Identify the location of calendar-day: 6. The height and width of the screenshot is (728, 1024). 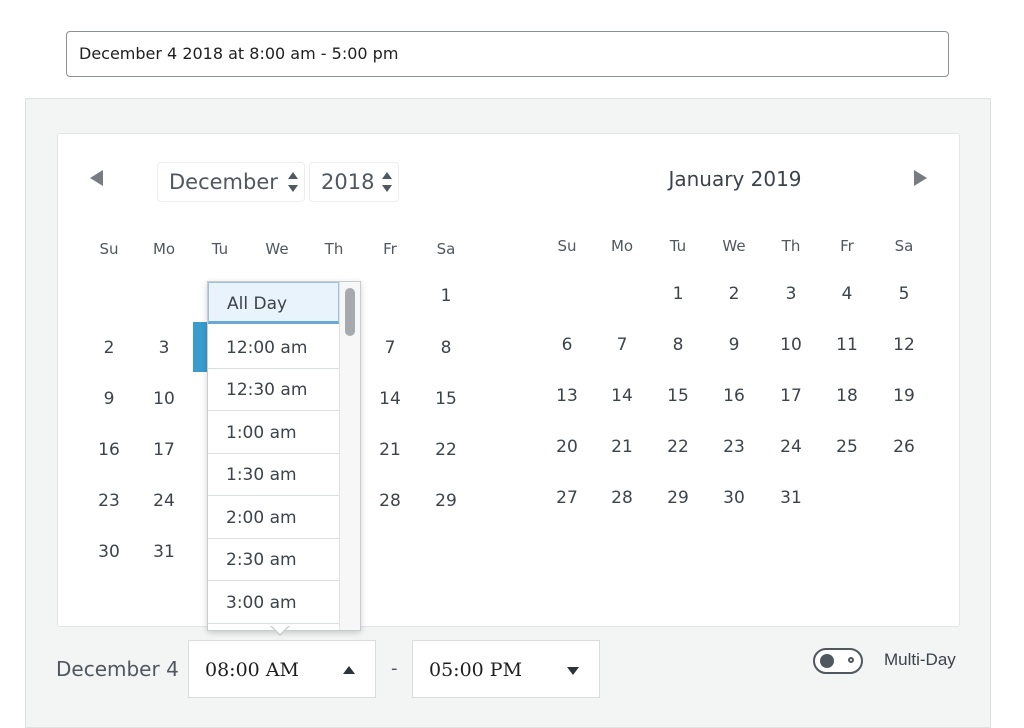
(567, 345).